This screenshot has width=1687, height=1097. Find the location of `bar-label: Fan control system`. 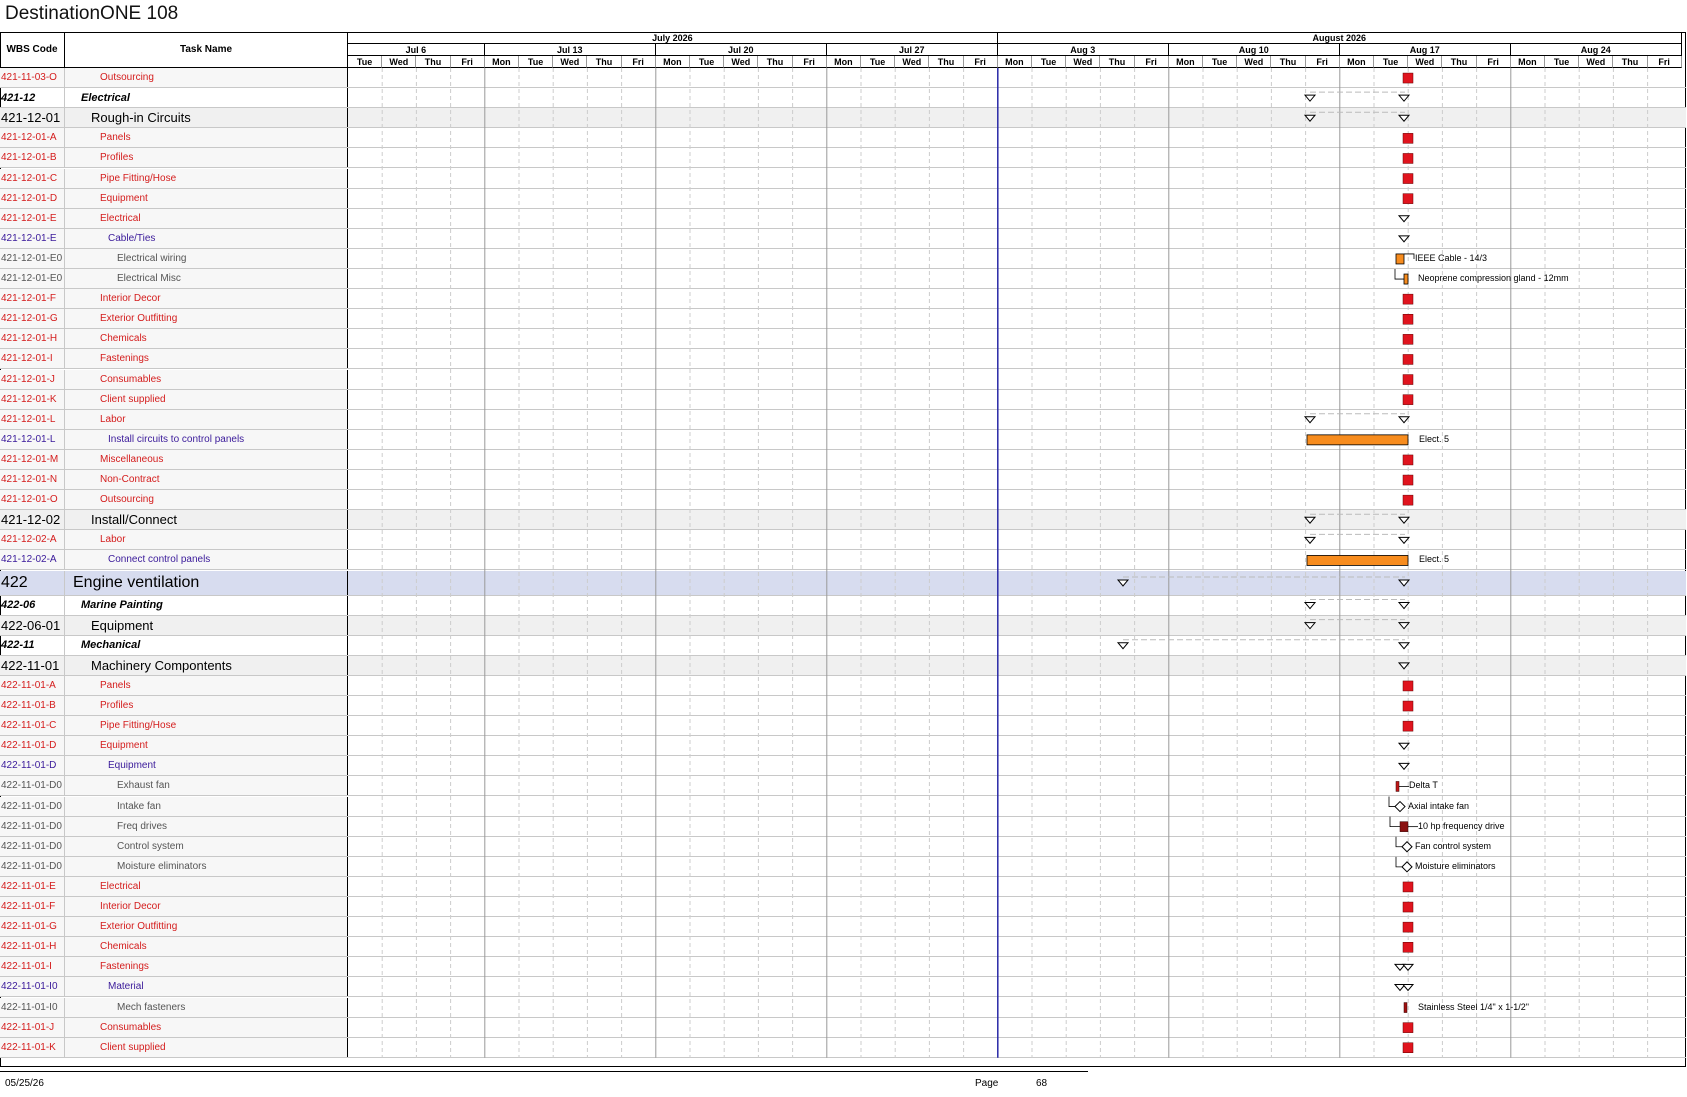

bar-label: Fan control system is located at coordinates (1453, 845).